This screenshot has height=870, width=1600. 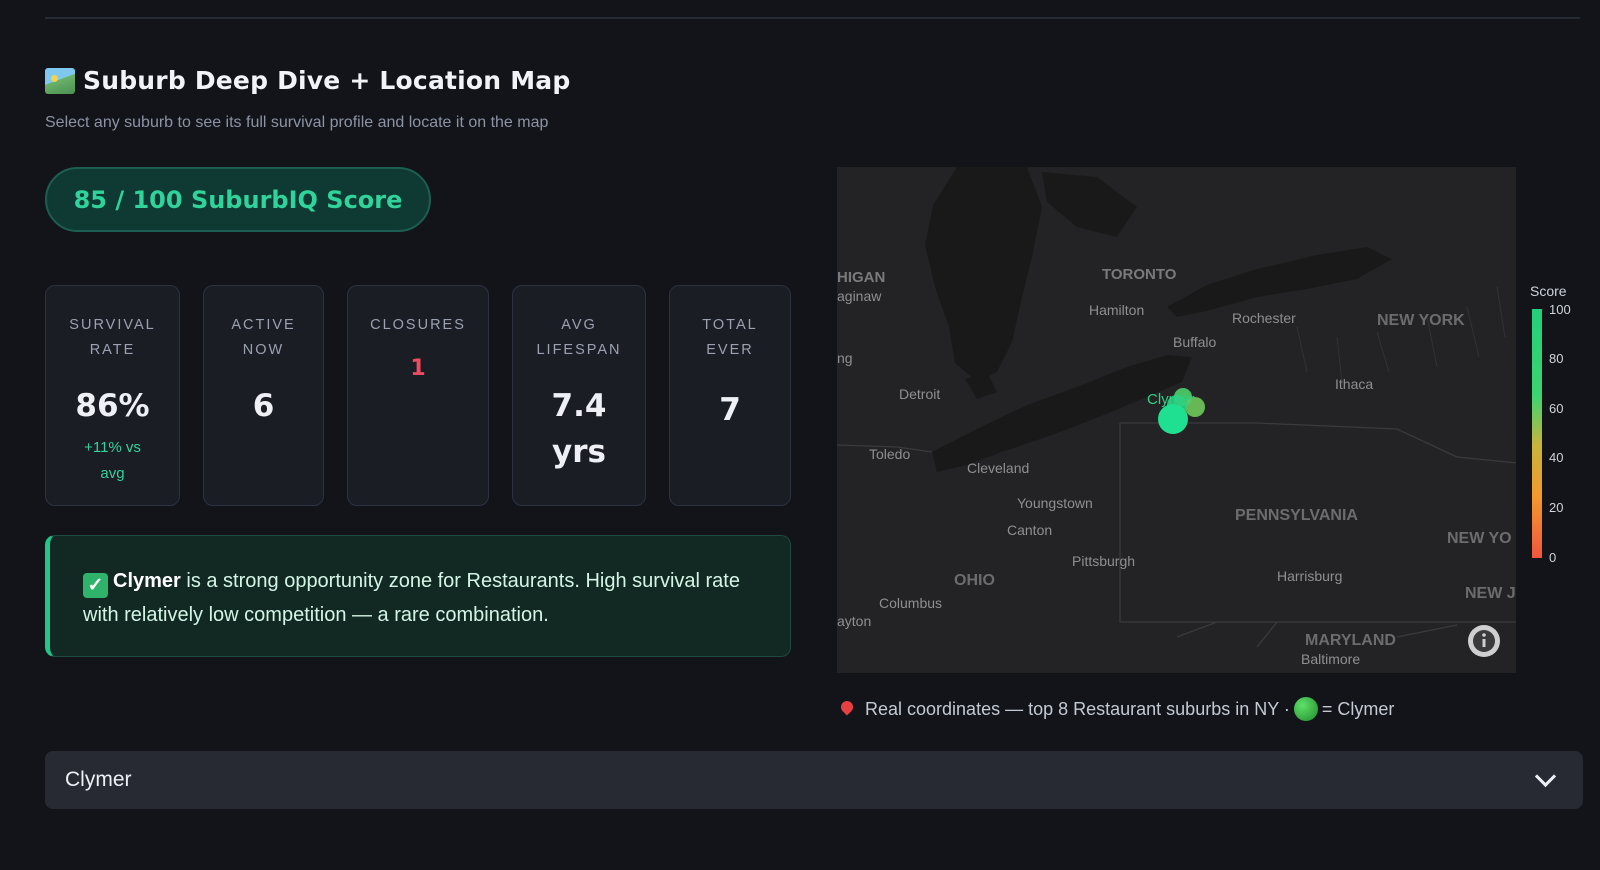 I want to click on map-label-pittsburgh: Pittsburgh, so click(x=1103, y=561).